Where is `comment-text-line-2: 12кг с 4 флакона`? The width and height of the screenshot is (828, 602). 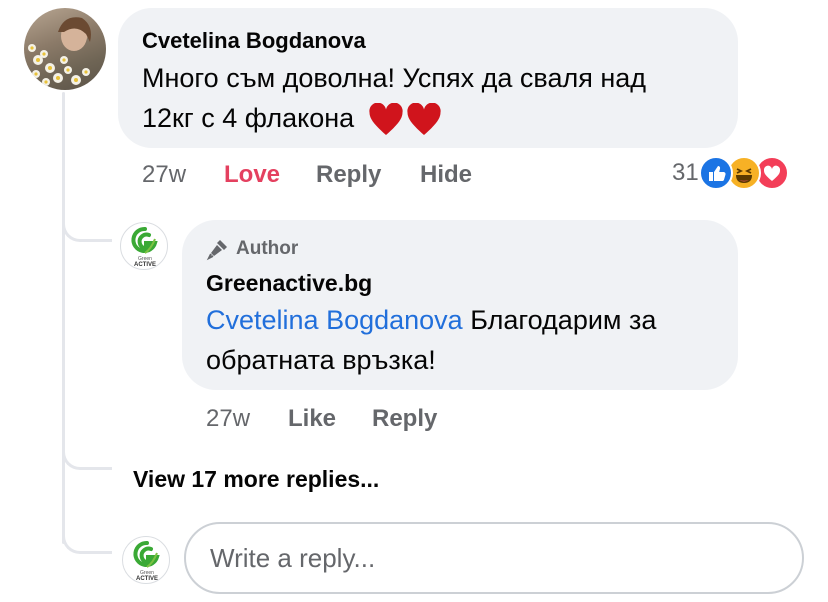
comment-text-line-2: 12кг с 4 флакона is located at coordinates (292, 118).